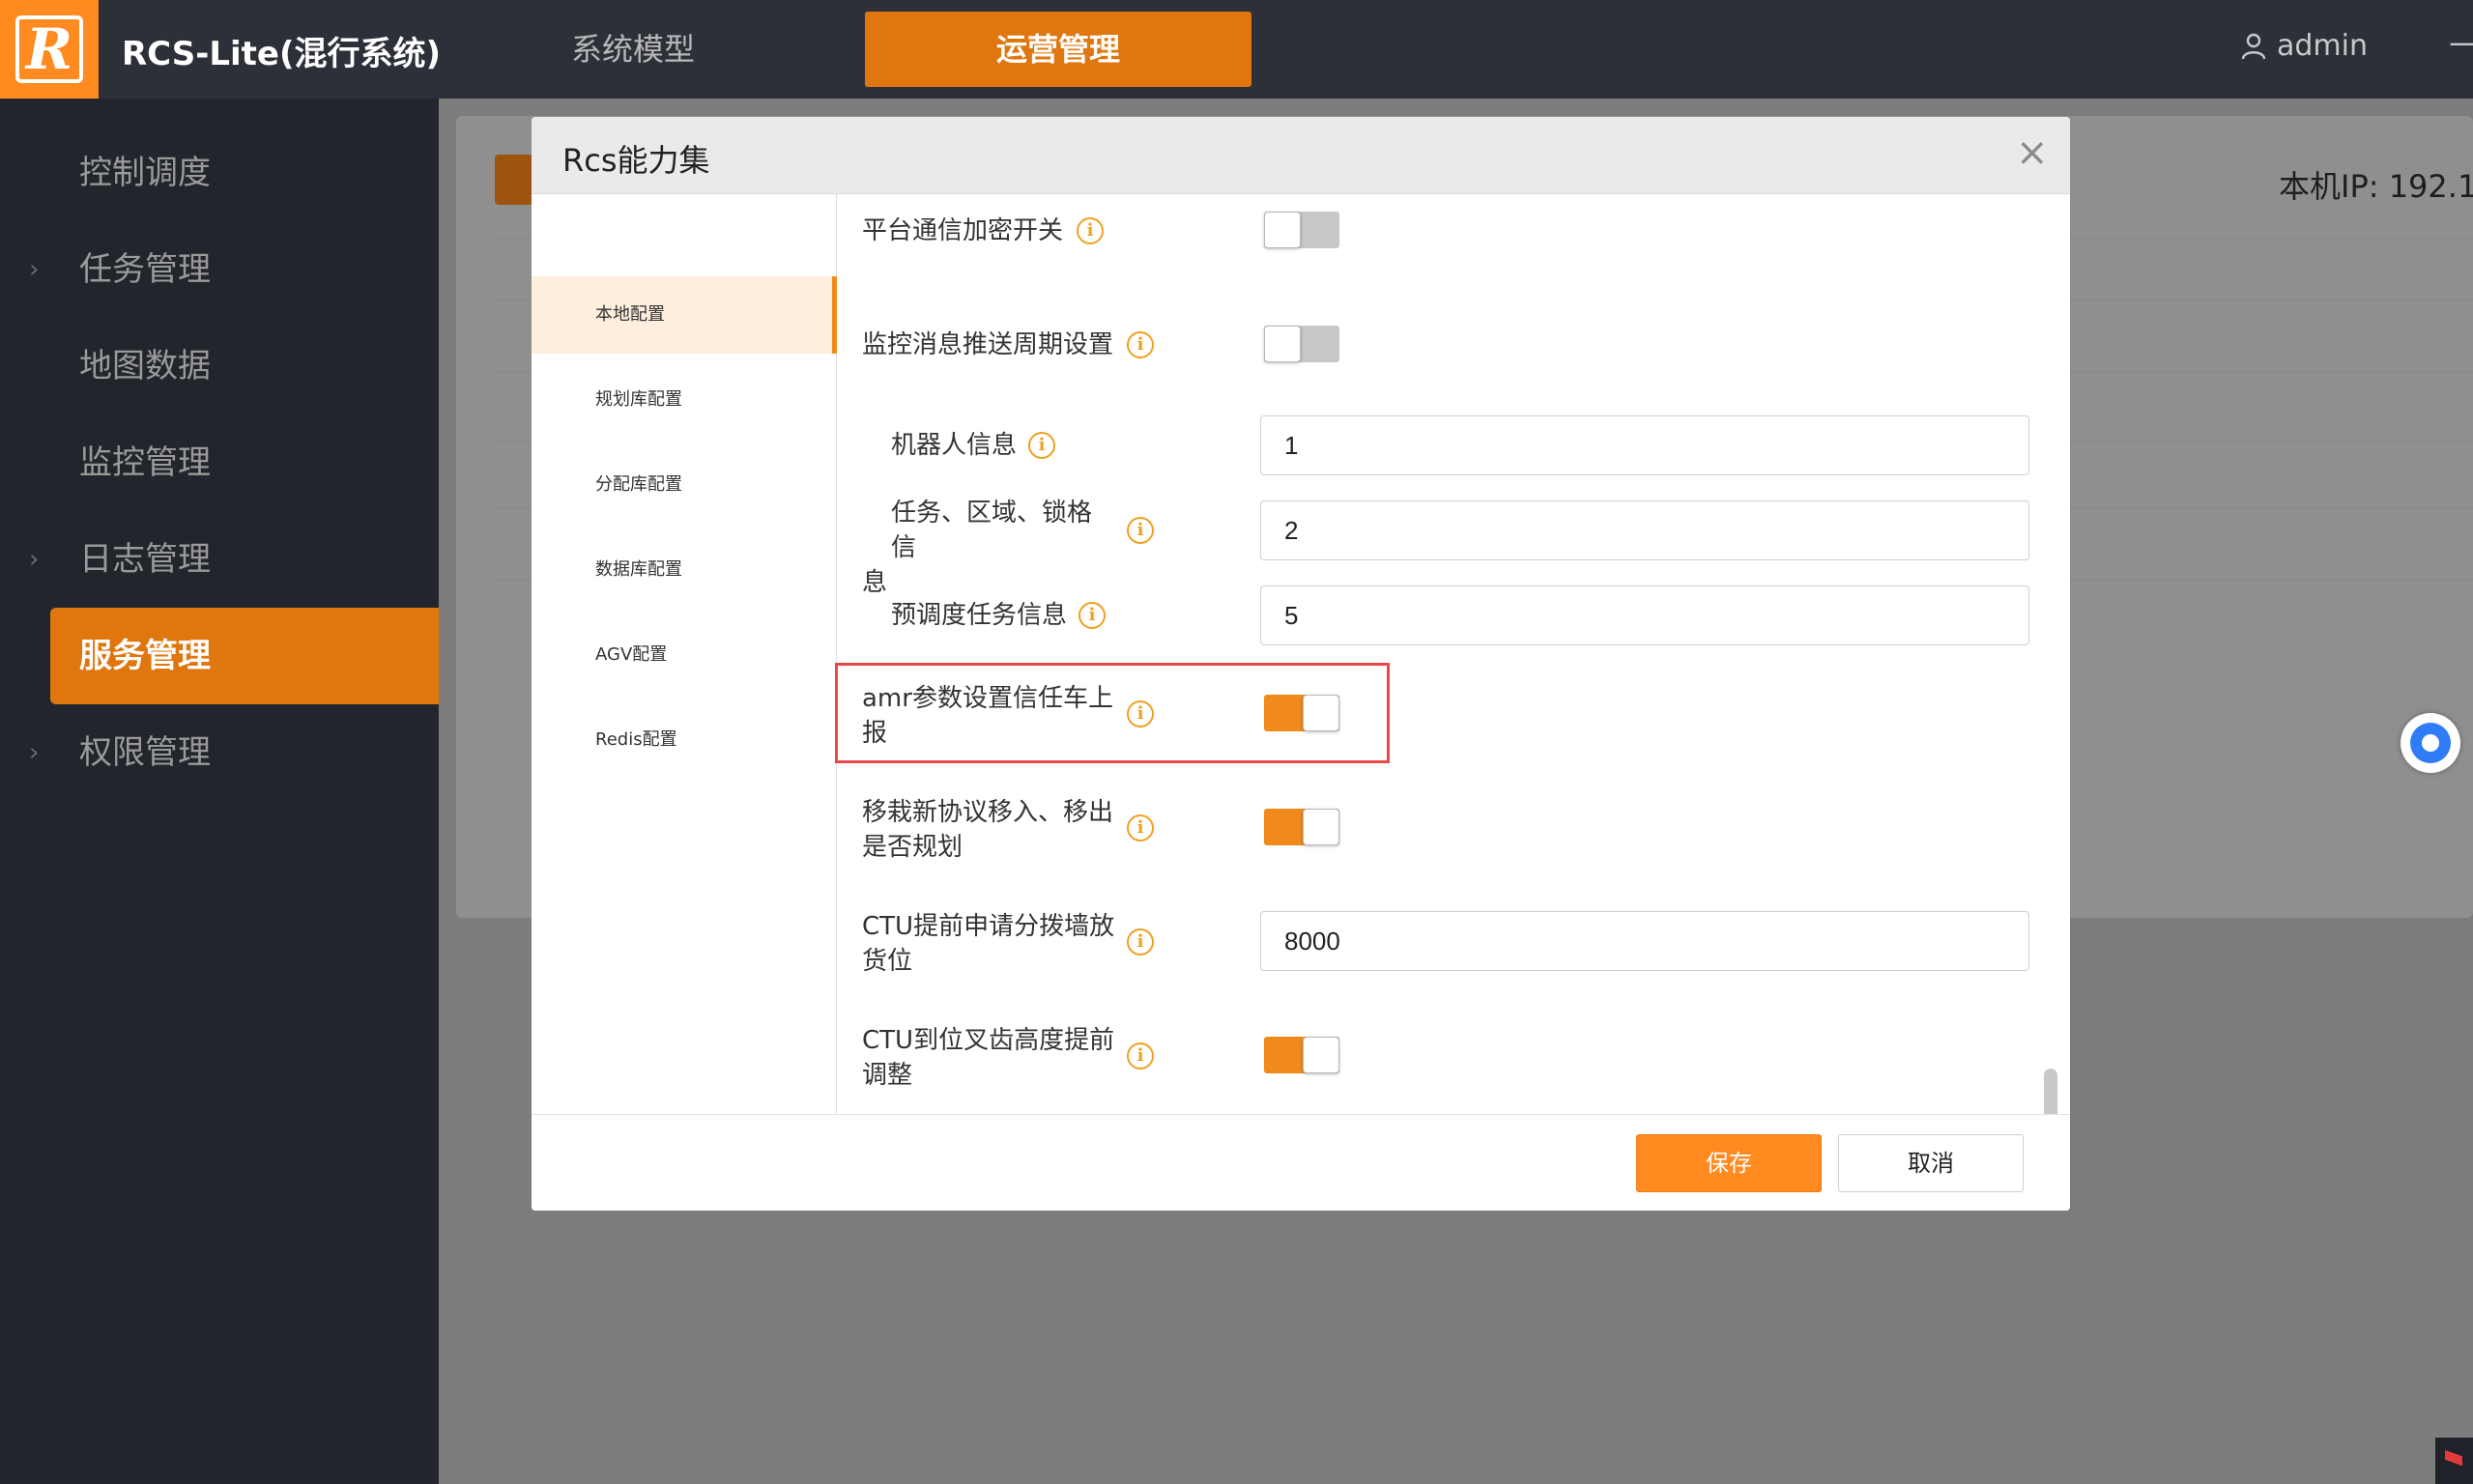  What do you see at coordinates (988, 927) in the screenshot?
I see `label-line: CTU提前申请分拨墙放` at bounding box center [988, 927].